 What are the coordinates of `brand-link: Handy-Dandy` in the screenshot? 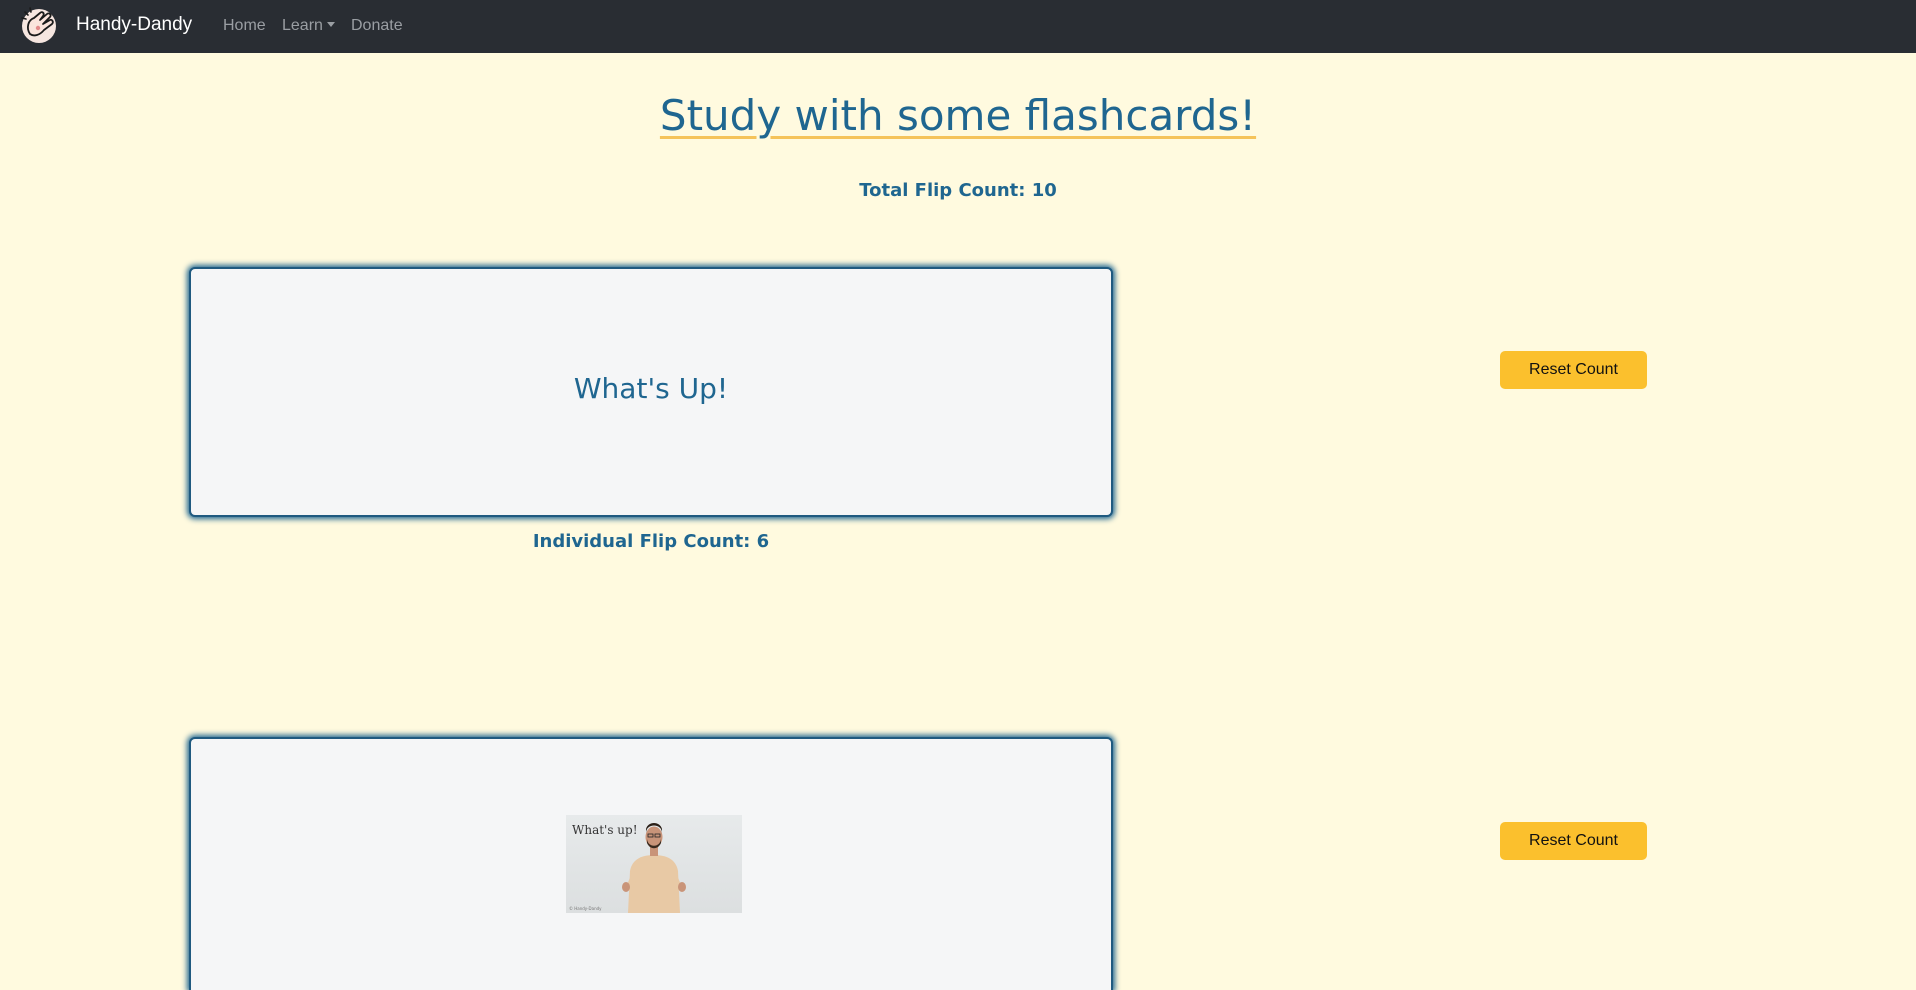 It's located at (134, 25).